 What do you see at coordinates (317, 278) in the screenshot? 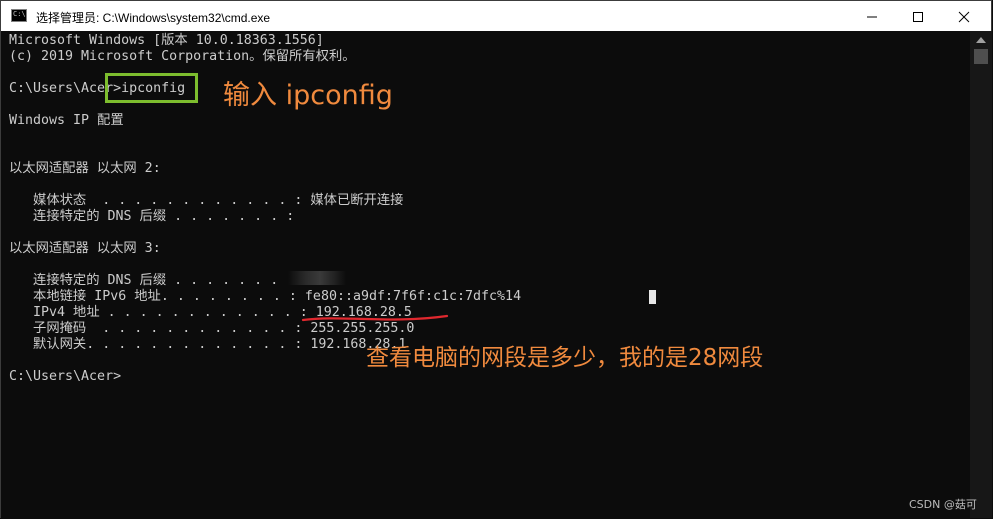
I see `redacted-patch` at bounding box center [317, 278].